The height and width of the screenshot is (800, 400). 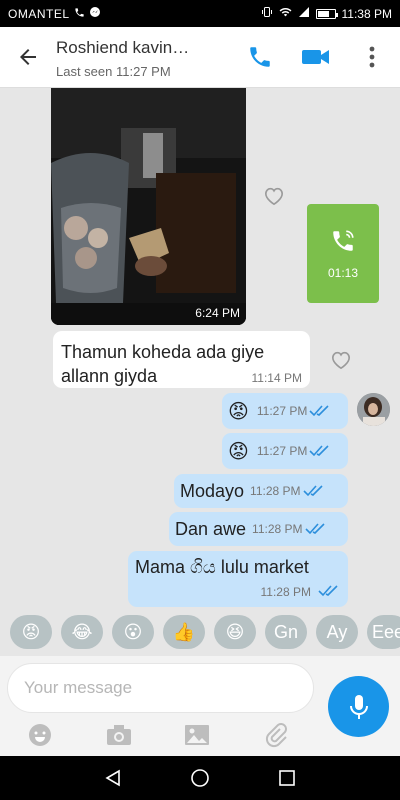 I want to click on avatar-image, so click(x=373, y=409).